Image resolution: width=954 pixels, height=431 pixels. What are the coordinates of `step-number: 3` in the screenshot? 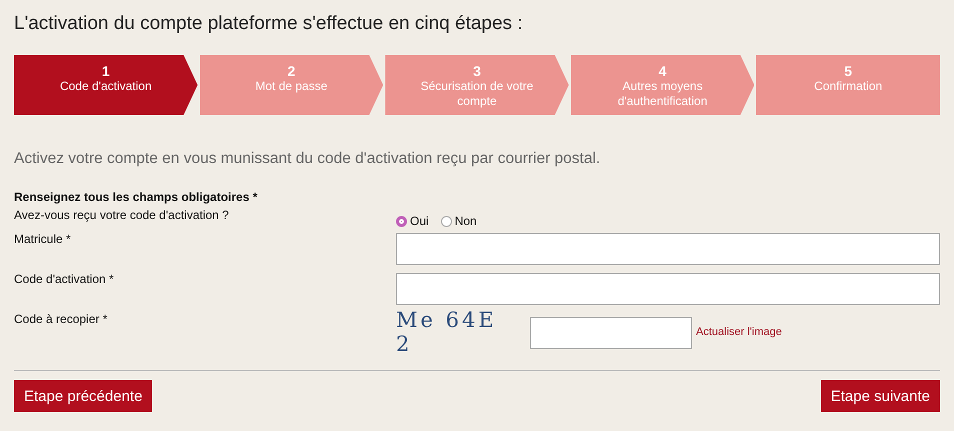 It's located at (477, 71).